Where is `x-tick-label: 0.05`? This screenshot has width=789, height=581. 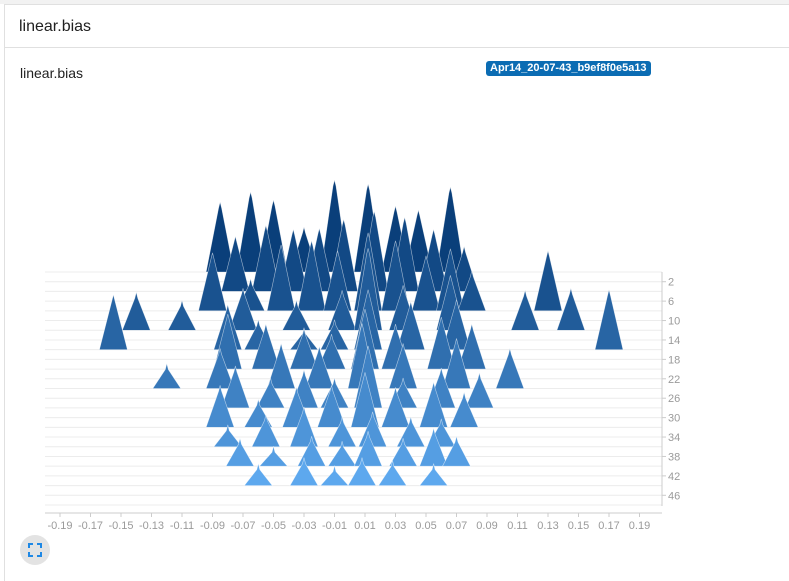 x-tick-label: 0.05 is located at coordinates (425, 526).